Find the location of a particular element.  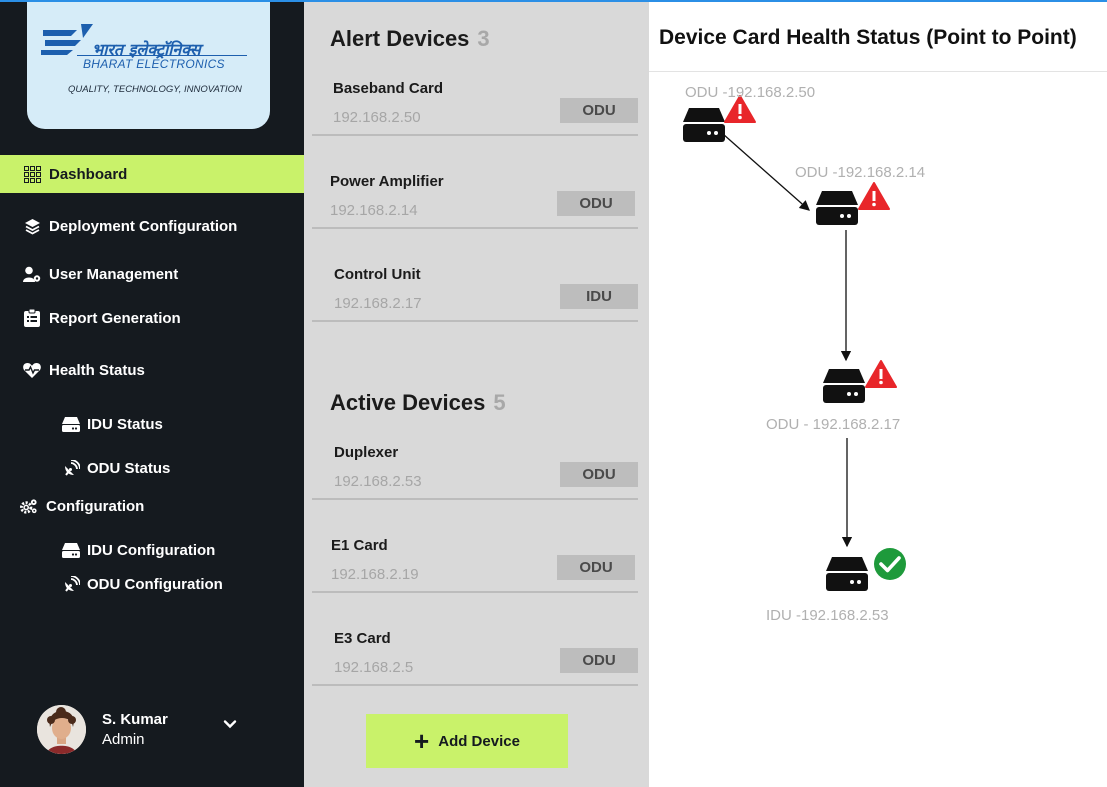

device-name: Control Unit is located at coordinates (377, 274).